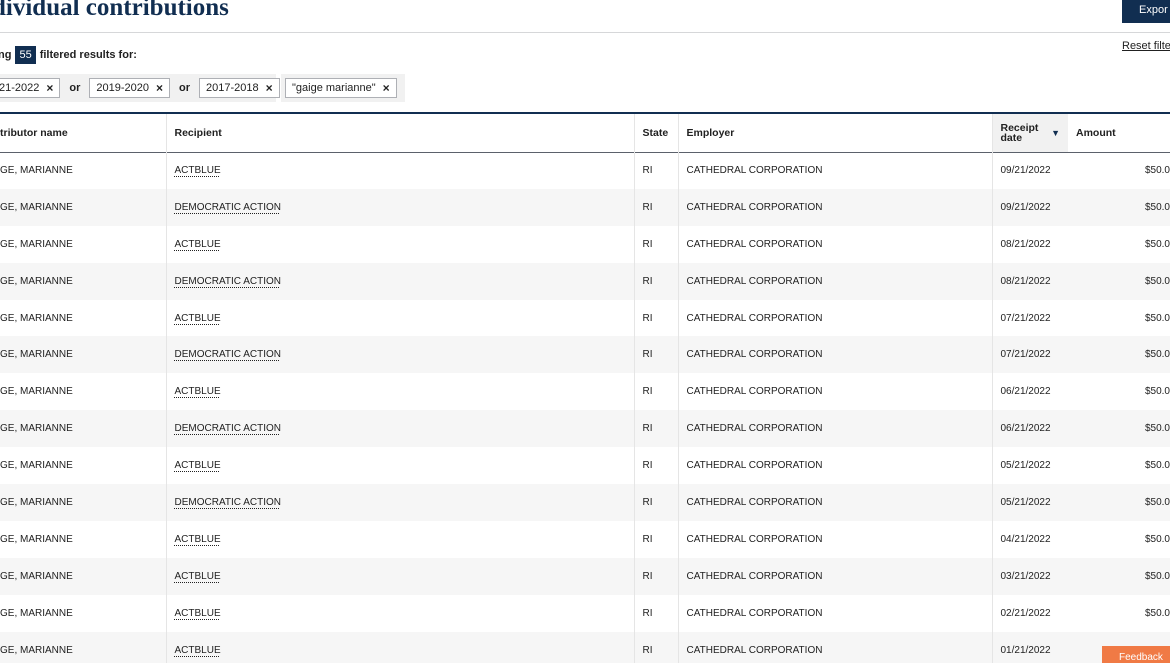 Image resolution: width=1170 pixels, height=663 pixels. What do you see at coordinates (1119, 132) in the screenshot?
I see `column-amount: Amount` at bounding box center [1119, 132].